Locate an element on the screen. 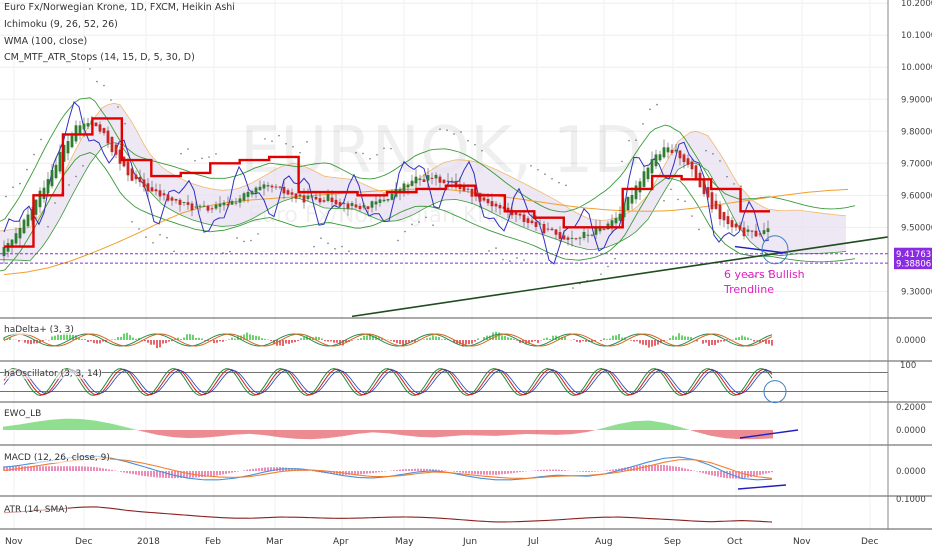 This screenshot has height=555, width=932. annotation-line-2: Trendline is located at coordinates (748, 289).